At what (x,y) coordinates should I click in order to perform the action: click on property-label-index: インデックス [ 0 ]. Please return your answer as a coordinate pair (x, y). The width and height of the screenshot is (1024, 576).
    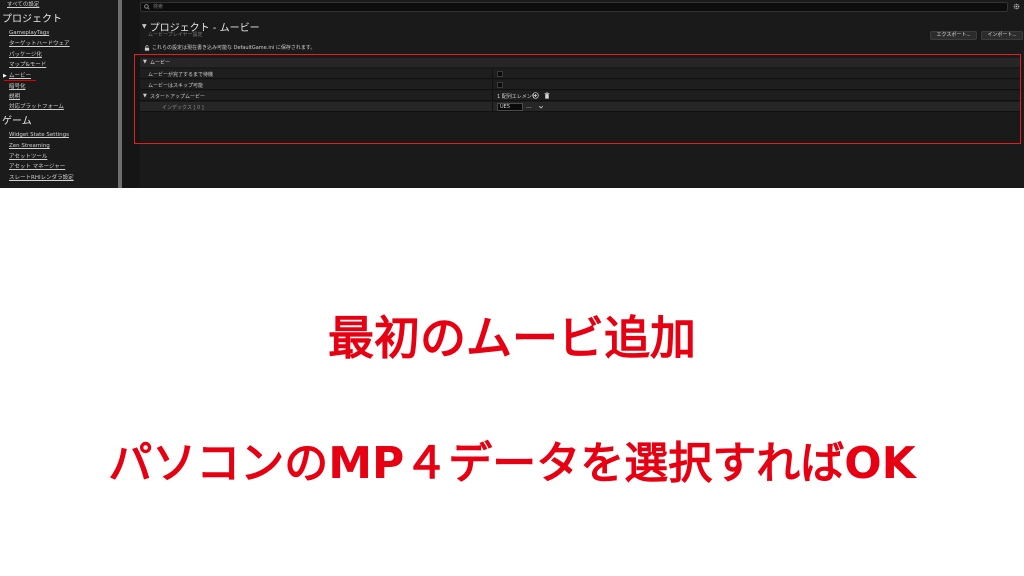
    Looking at the image, I should click on (183, 108).